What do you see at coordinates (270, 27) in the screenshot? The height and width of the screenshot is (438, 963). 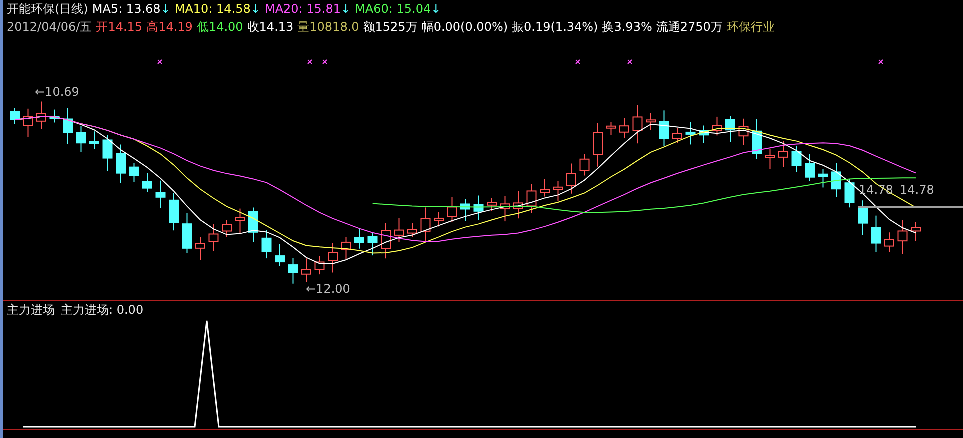 I see `quote-field: 收14.13` at bounding box center [270, 27].